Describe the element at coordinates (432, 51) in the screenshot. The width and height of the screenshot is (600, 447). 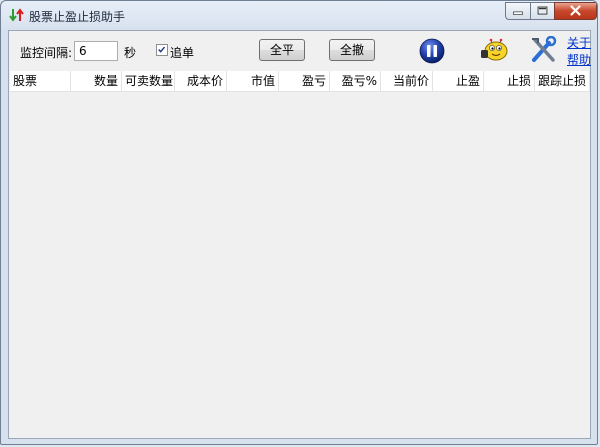
I see `pause-icon` at that location.